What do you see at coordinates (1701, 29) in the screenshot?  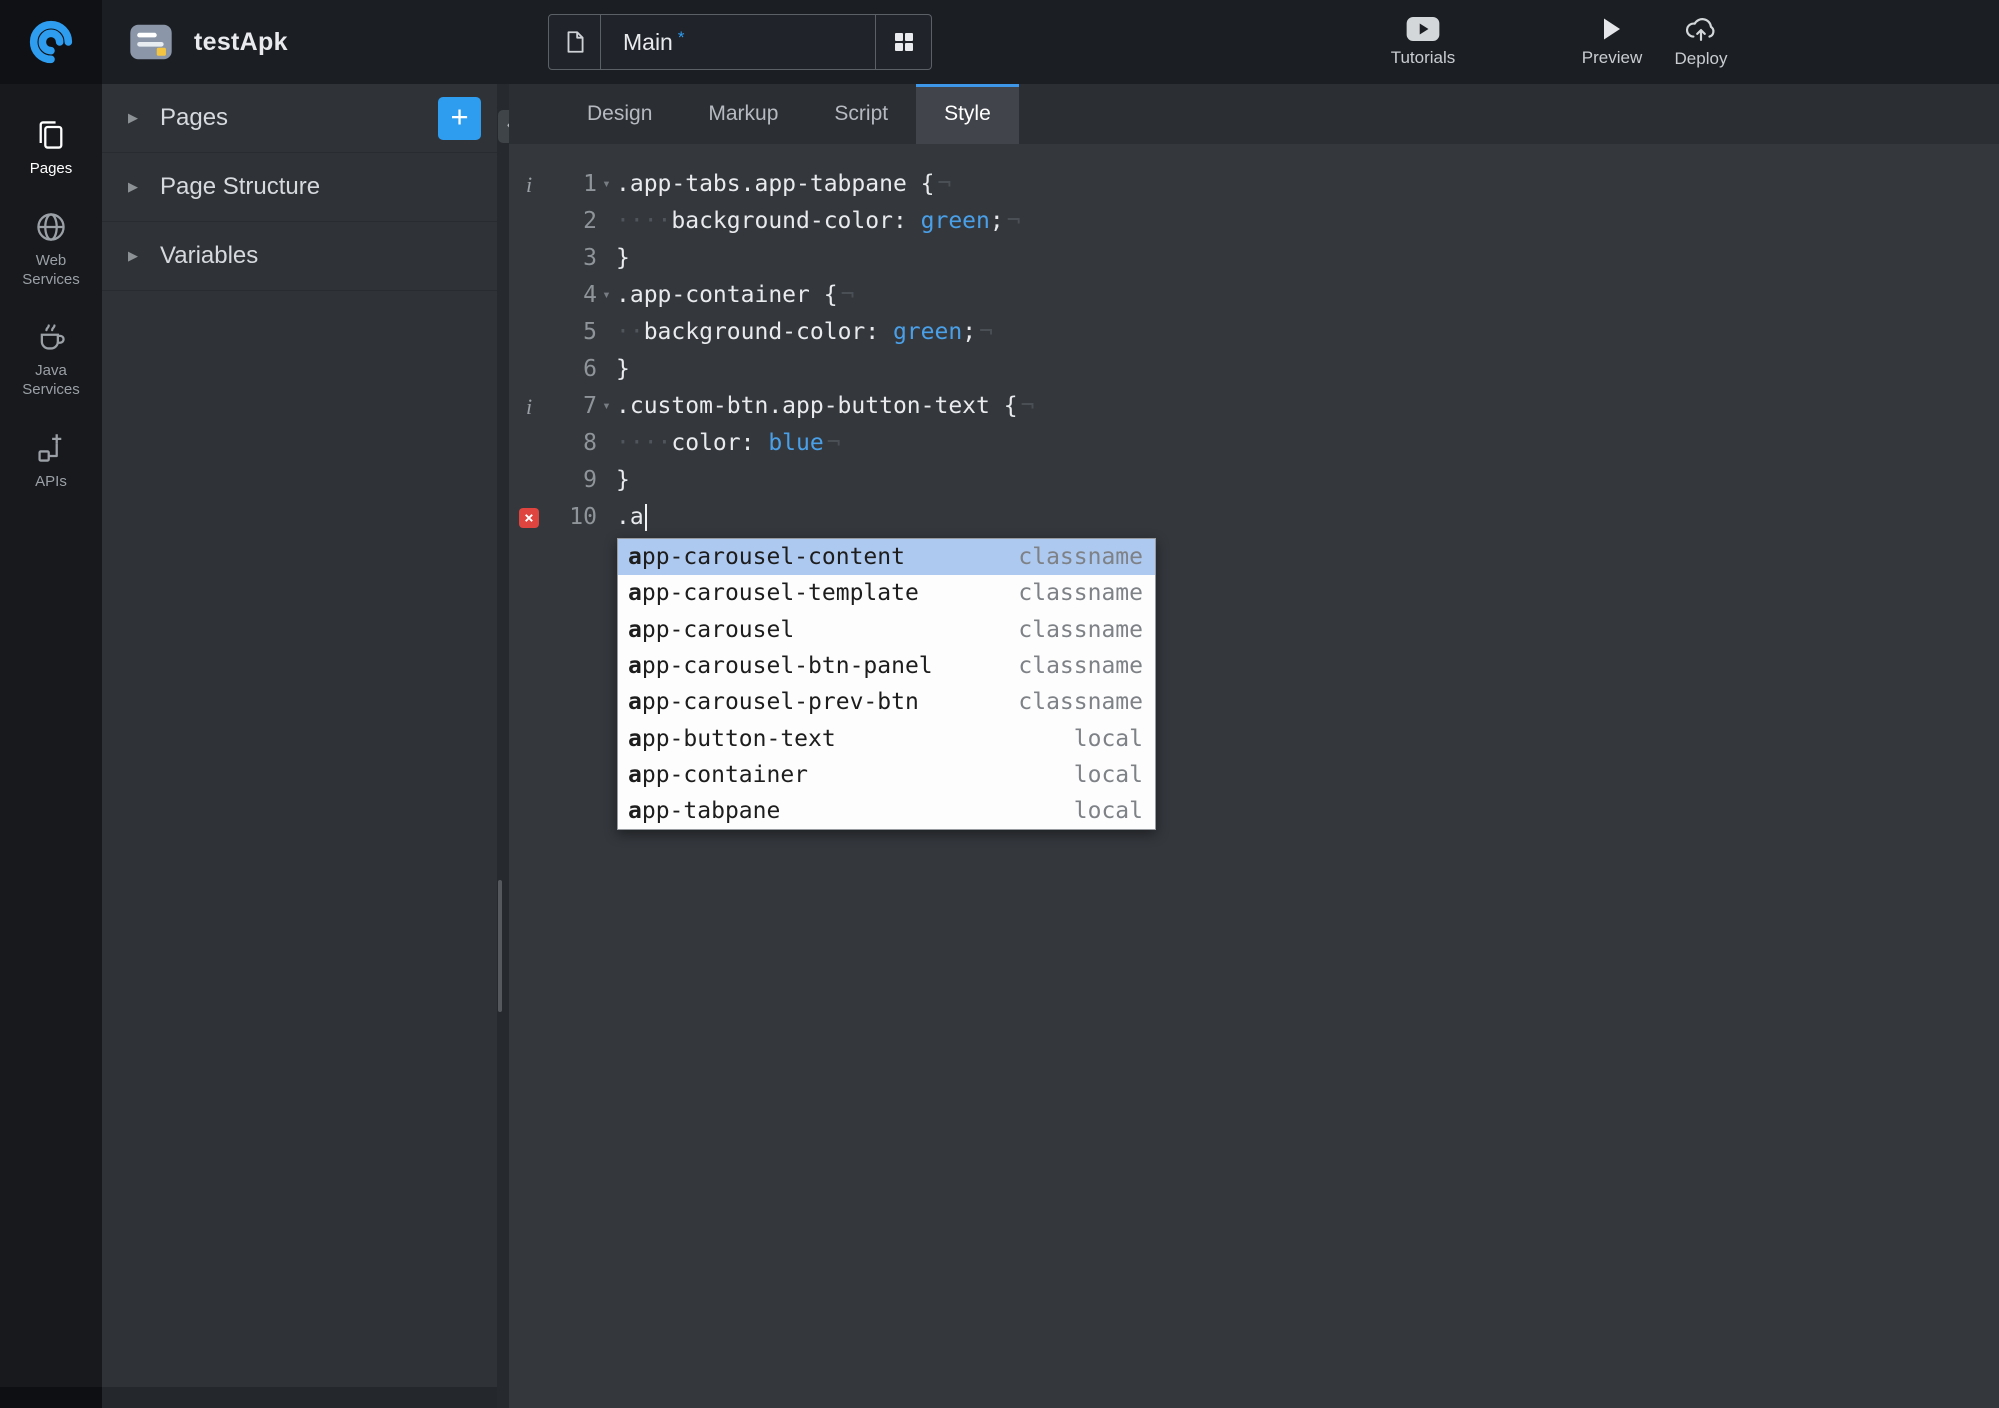 I see `cloud-upload-icon` at bounding box center [1701, 29].